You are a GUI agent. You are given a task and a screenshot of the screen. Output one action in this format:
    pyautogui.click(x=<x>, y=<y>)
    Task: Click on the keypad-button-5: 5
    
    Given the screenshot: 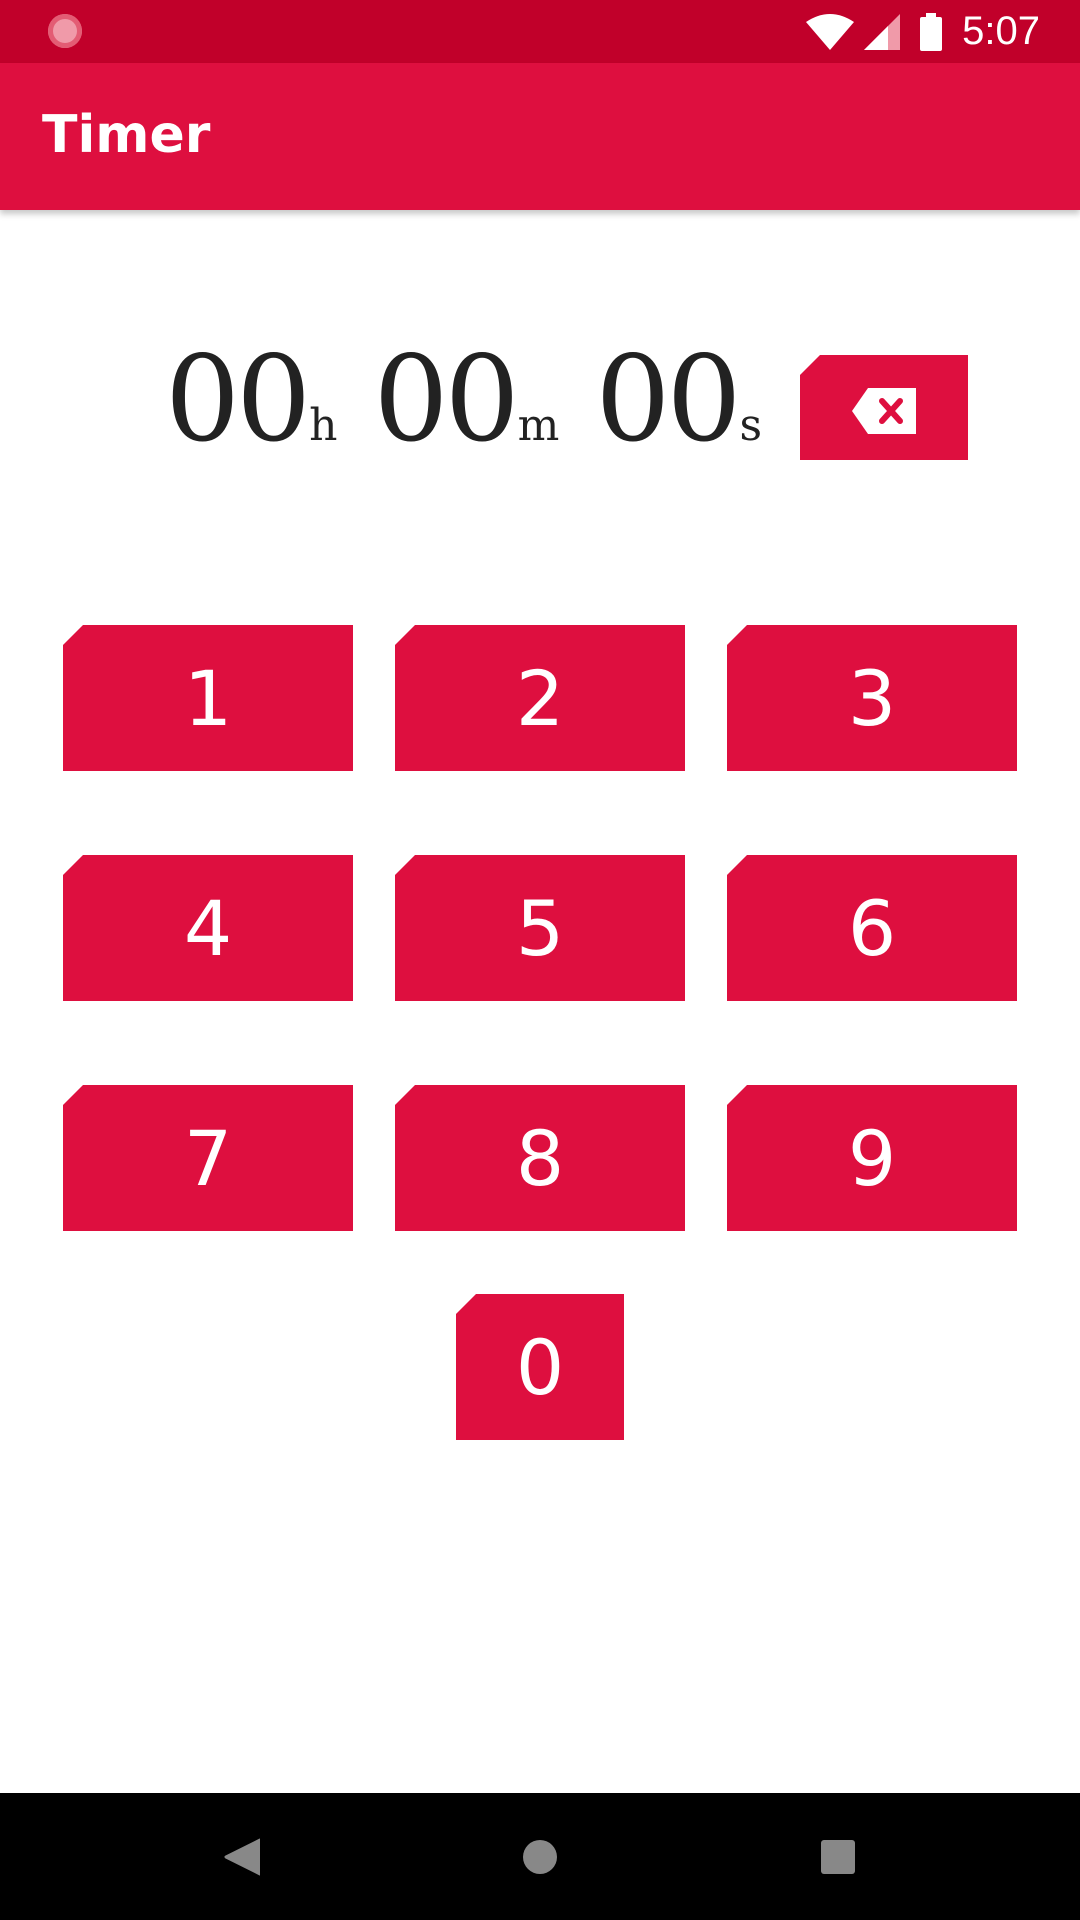 What is the action you would take?
    pyautogui.click(x=540, y=928)
    